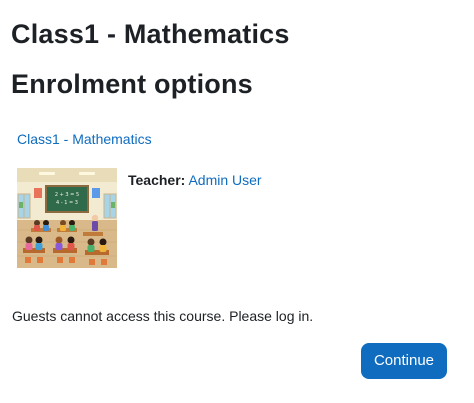 Image resolution: width=474 pixels, height=403 pixels. What do you see at coordinates (157, 180) in the screenshot?
I see `teacher-label: Teacher:` at bounding box center [157, 180].